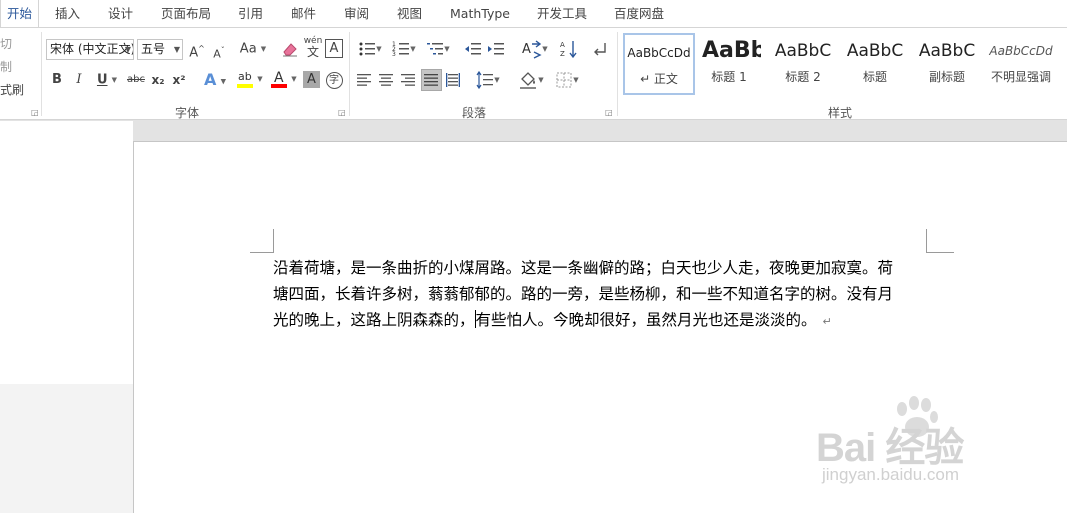 This screenshot has width=1067, height=513. I want to click on style-name: 标题, so click(874, 77).